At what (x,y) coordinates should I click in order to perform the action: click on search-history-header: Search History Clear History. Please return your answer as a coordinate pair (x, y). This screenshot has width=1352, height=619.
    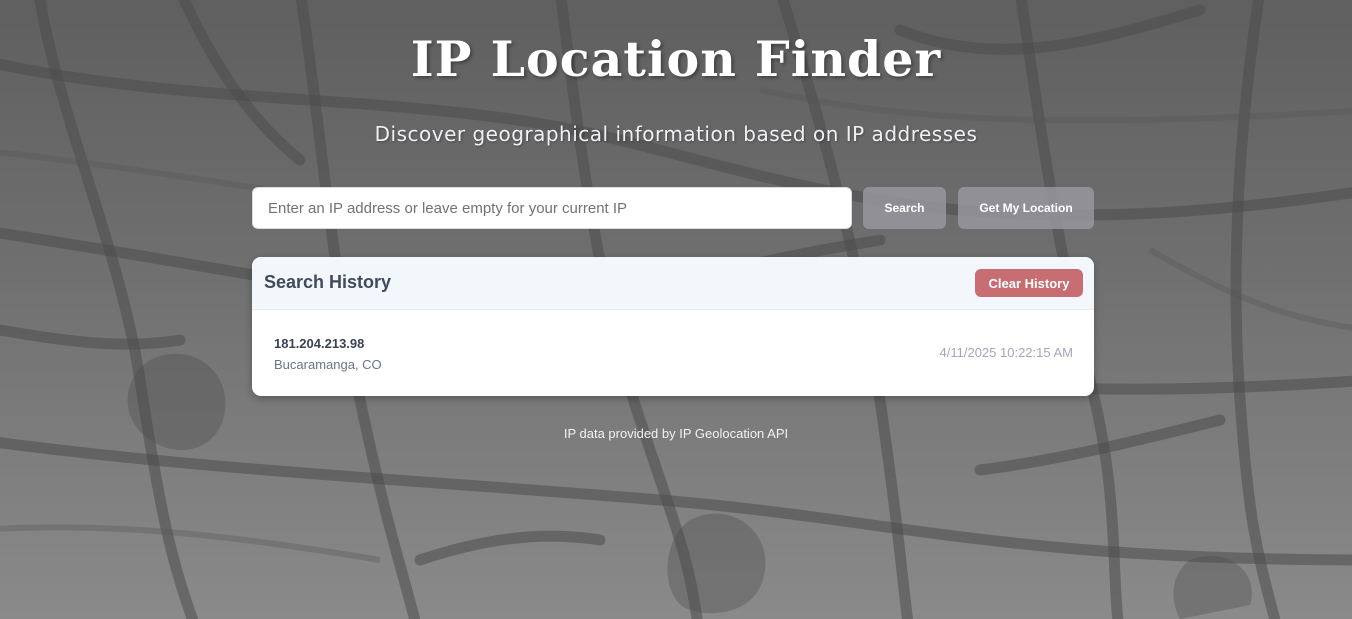
    Looking at the image, I should click on (673, 283).